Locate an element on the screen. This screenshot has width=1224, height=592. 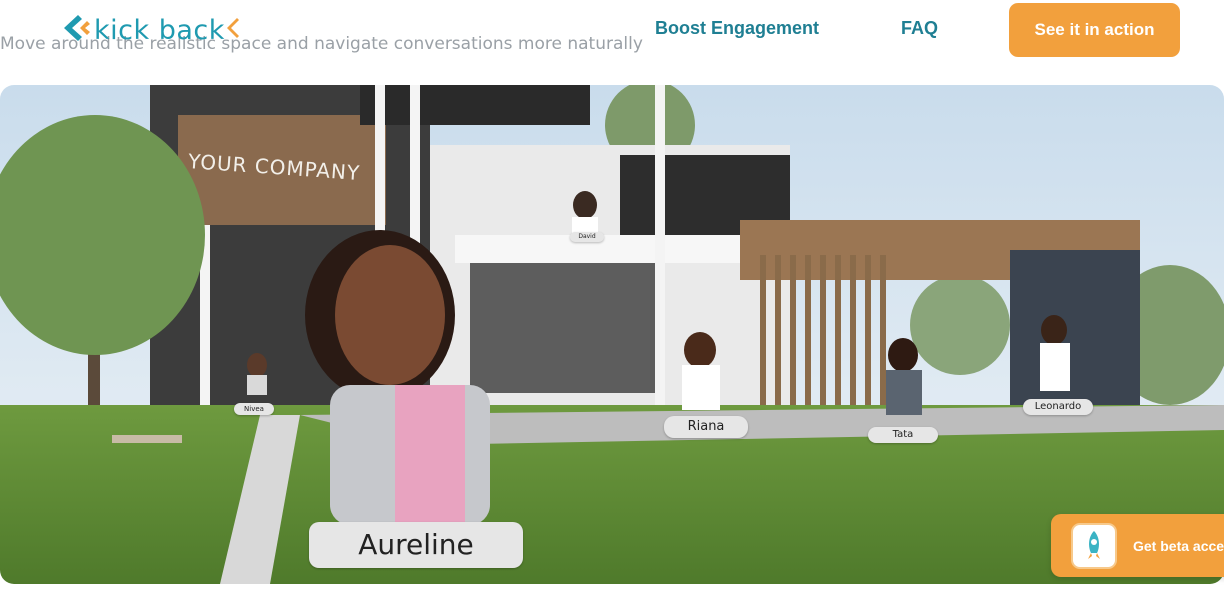
logo-wordmark: kick back is located at coordinates (159, 30).